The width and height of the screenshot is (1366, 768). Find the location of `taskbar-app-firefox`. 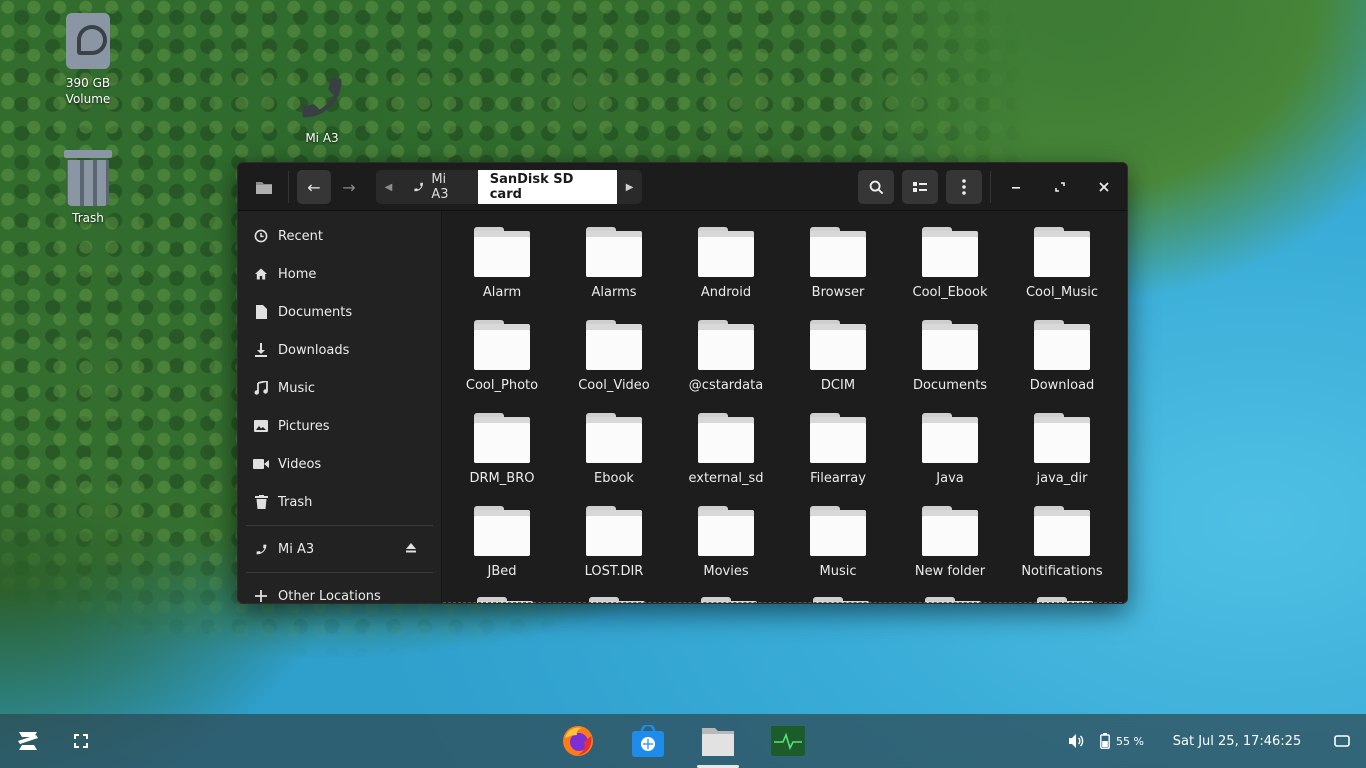

taskbar-app-firefox is located at coordinates (578, 741).